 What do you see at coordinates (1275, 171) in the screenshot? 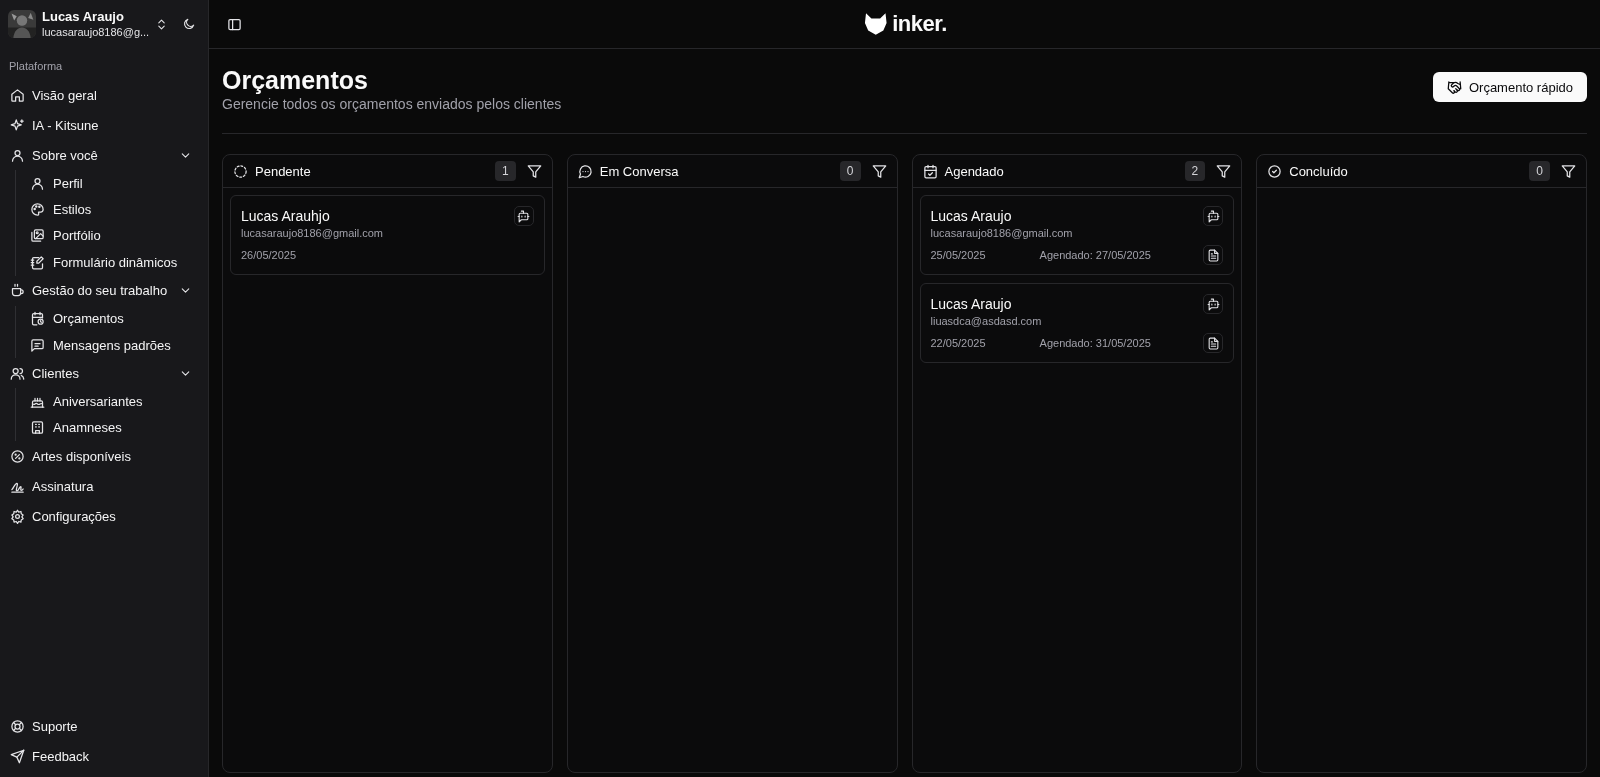
I see `circle-check-icon` at bounding box center [1275, 171].